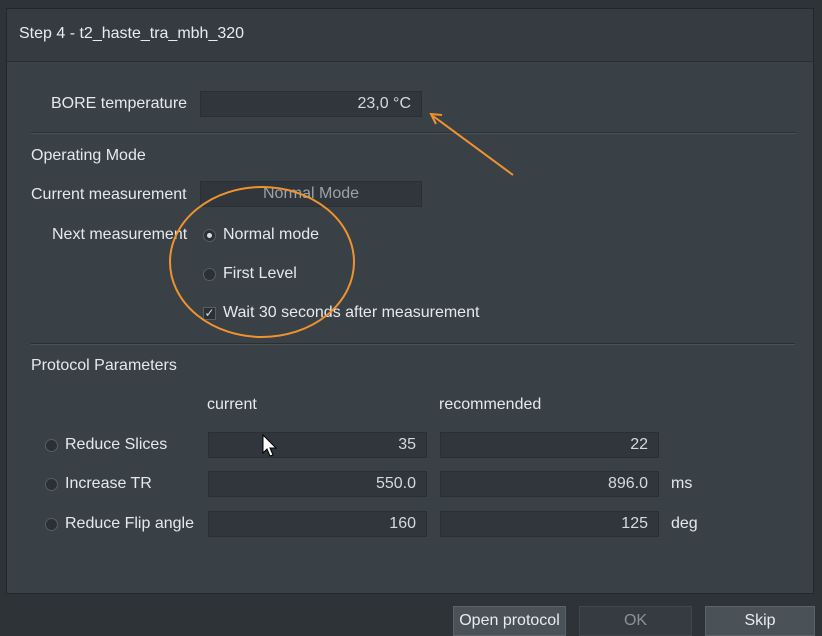 The image size is (822, 636). What do you see at coordinates (209, 274) in the screenshot?
I see `first-level-radio` at bounding box center [209, 274].